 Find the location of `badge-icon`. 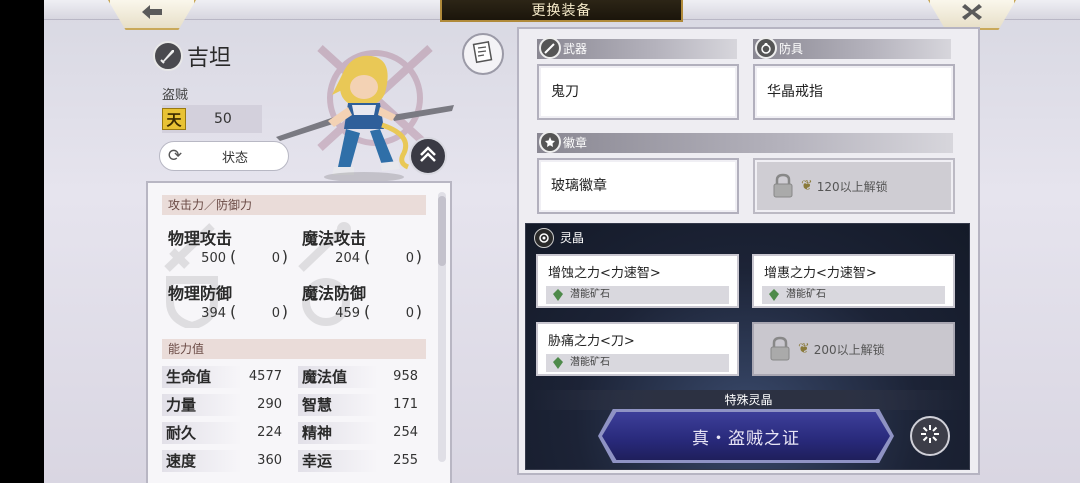

badge-icon is located at coordinates (550, 142).